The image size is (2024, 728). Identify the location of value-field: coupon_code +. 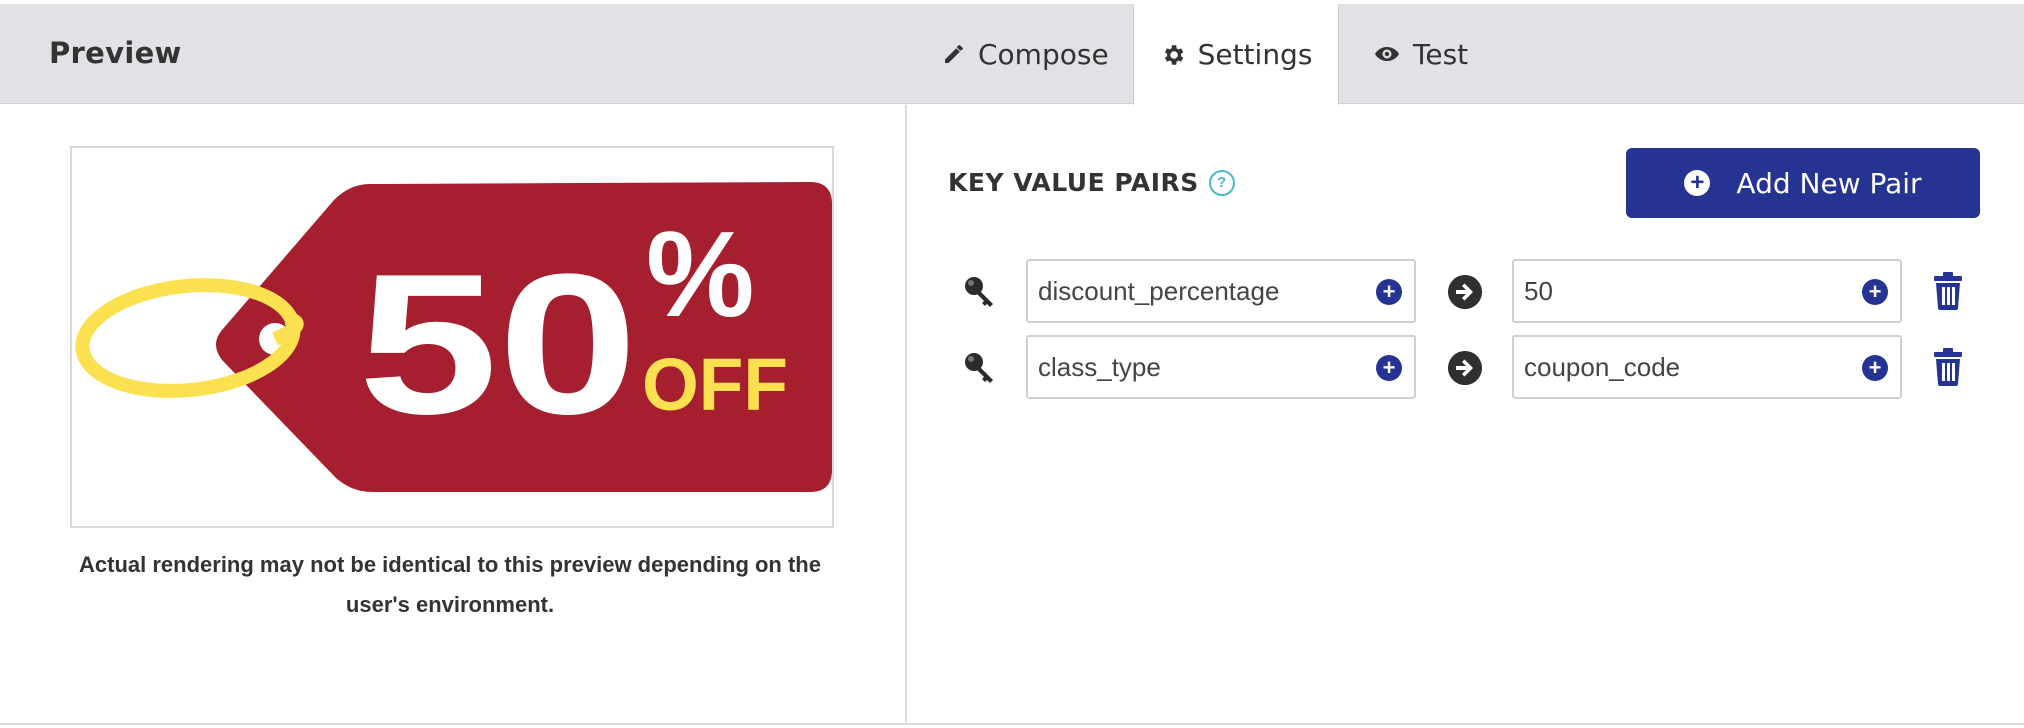
(1707, 367).